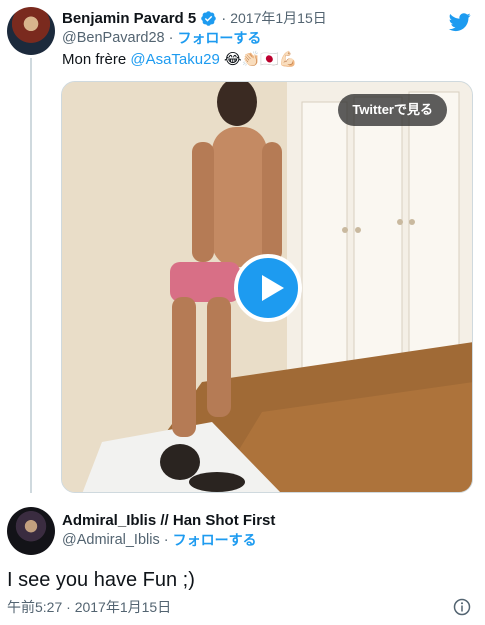 The width and height of the screenshot is (485, 625). I want to click on reply-avatar, so click(31, 531).